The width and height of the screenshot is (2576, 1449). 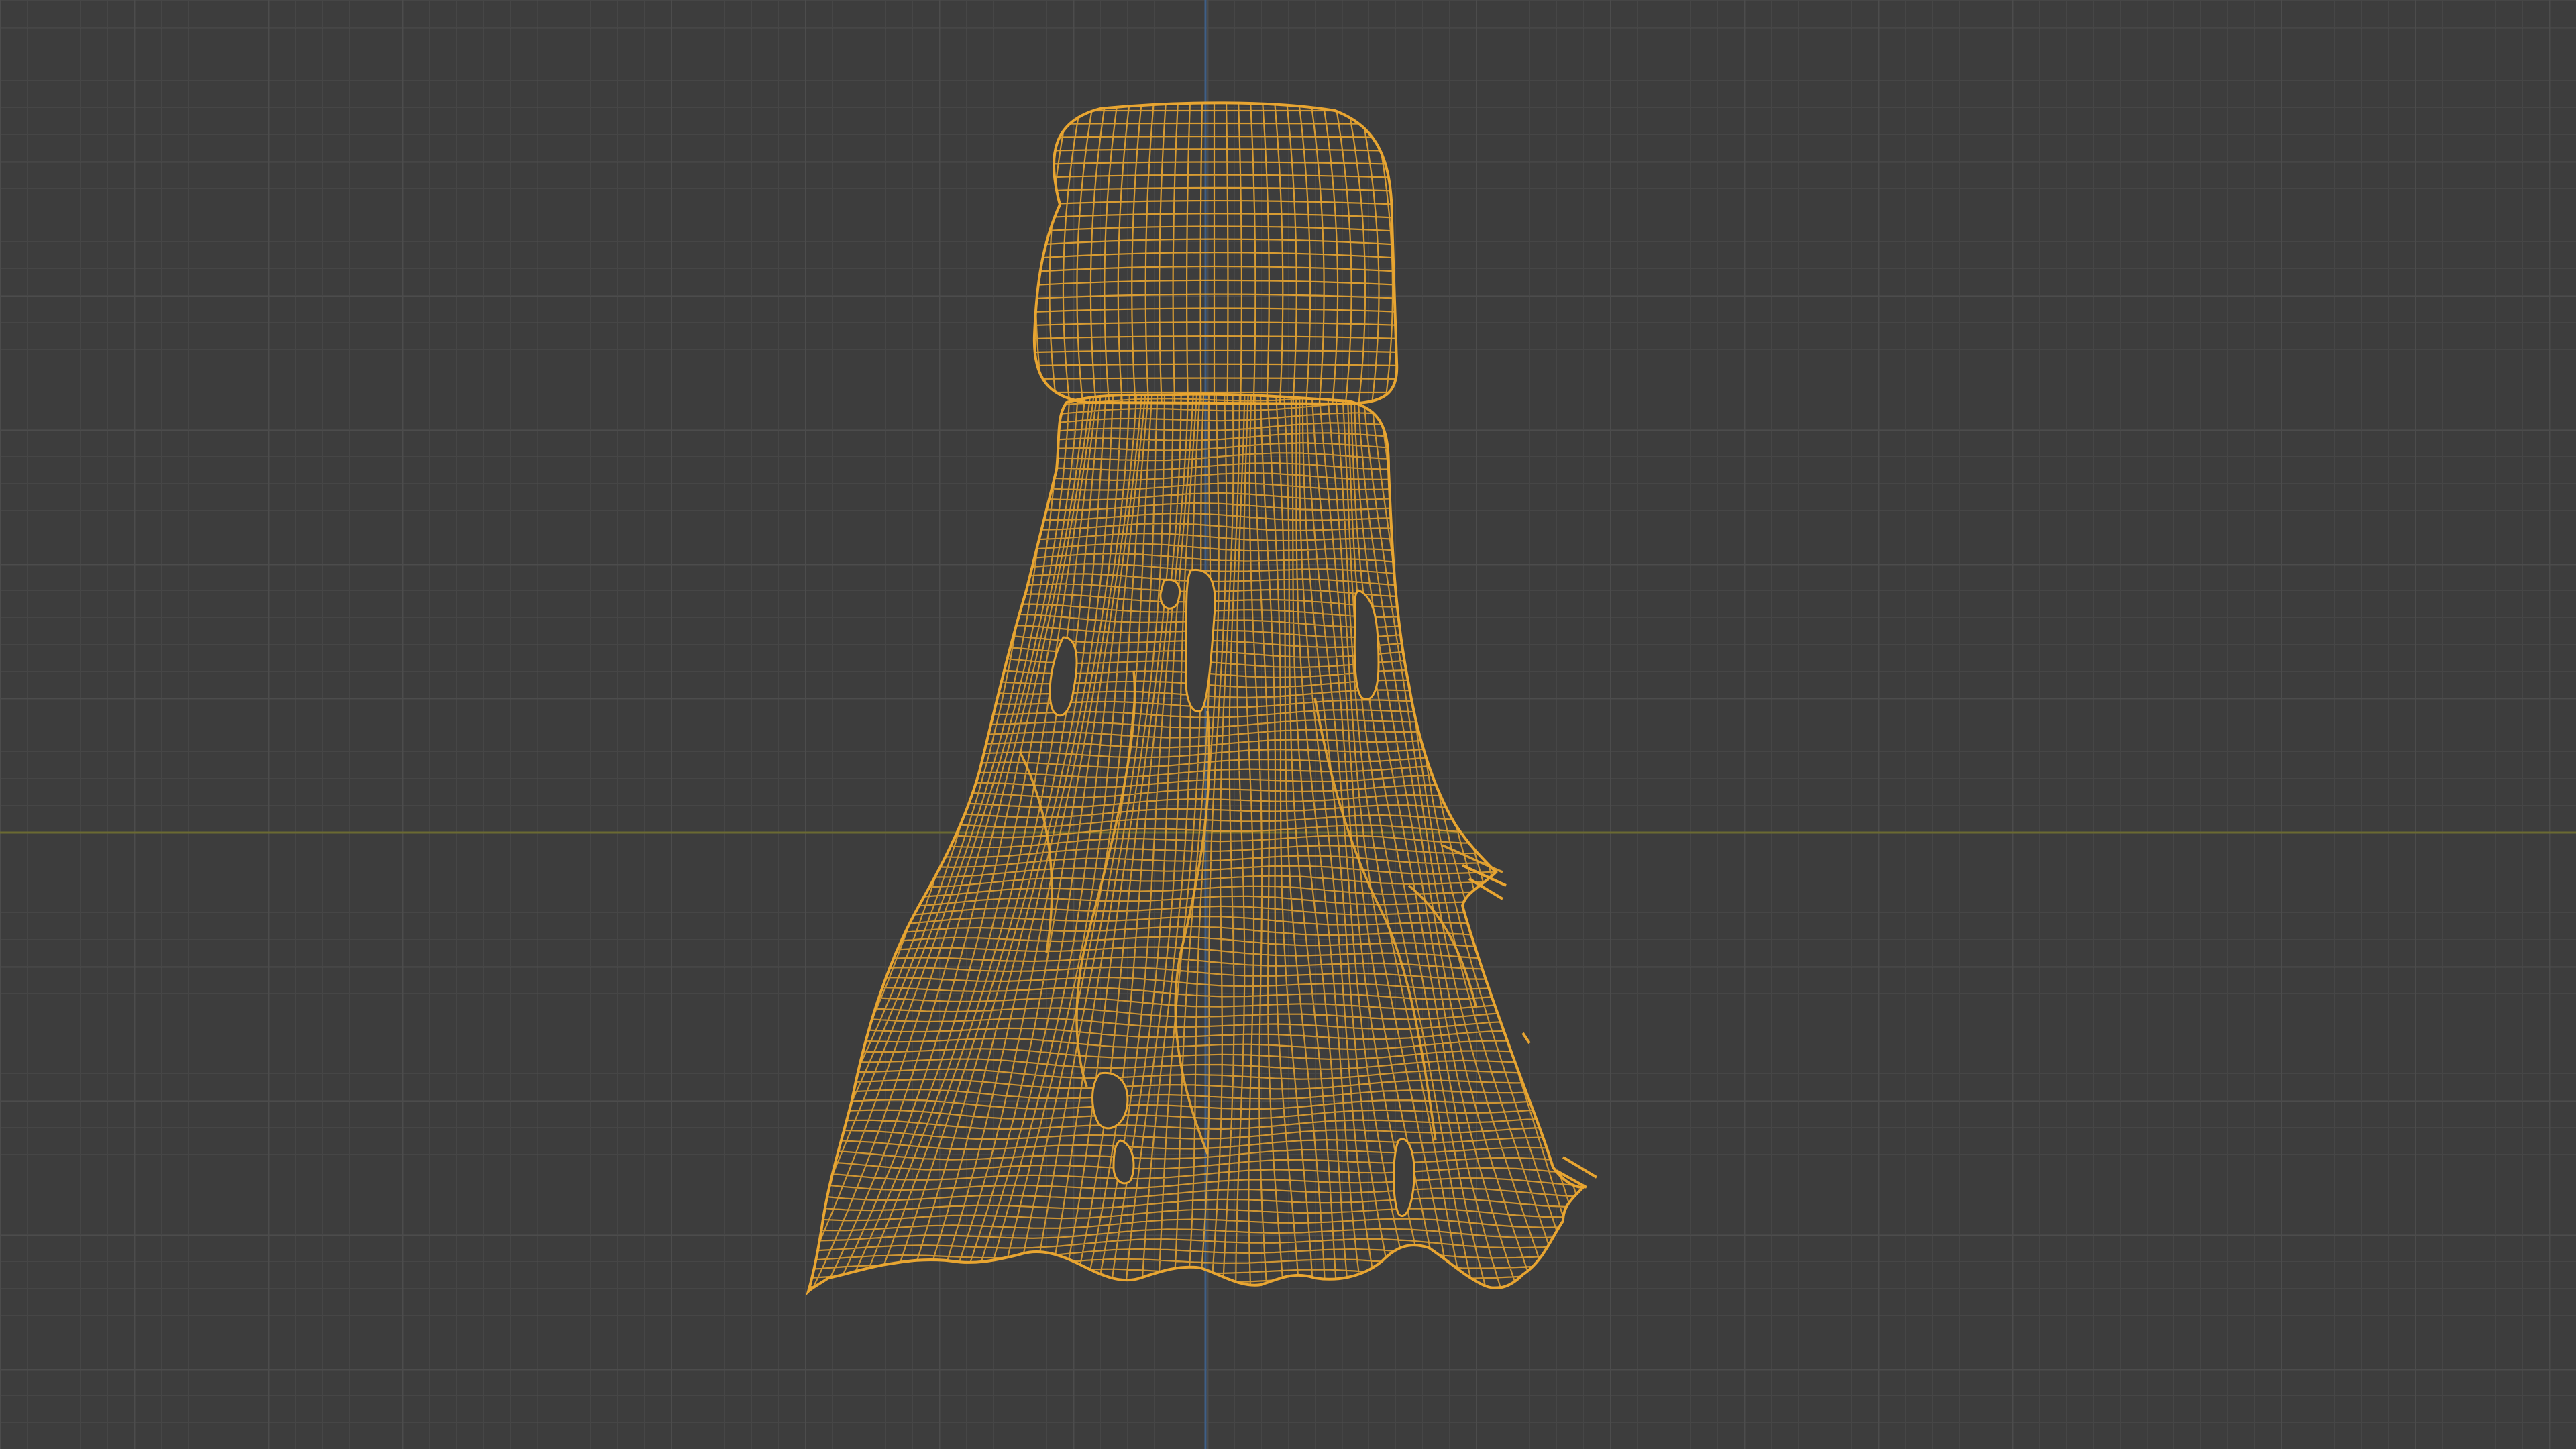 What do you see at coordinates (1170, 594) in the screenshot?
I see `hole-upper-mid` at bounding box center [1170, 594].